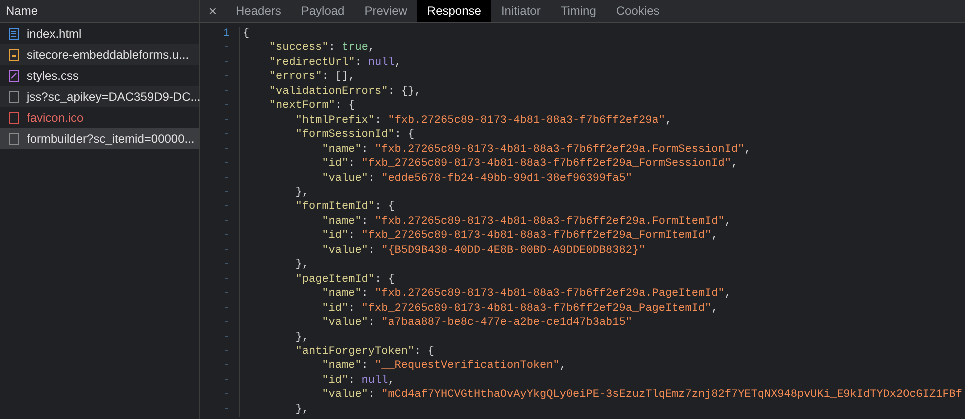 The height and width of the screenshot is (419, 965). Describe the element at coordinates (454, 11) in the screenshot. I see `tab: Response` at that location.